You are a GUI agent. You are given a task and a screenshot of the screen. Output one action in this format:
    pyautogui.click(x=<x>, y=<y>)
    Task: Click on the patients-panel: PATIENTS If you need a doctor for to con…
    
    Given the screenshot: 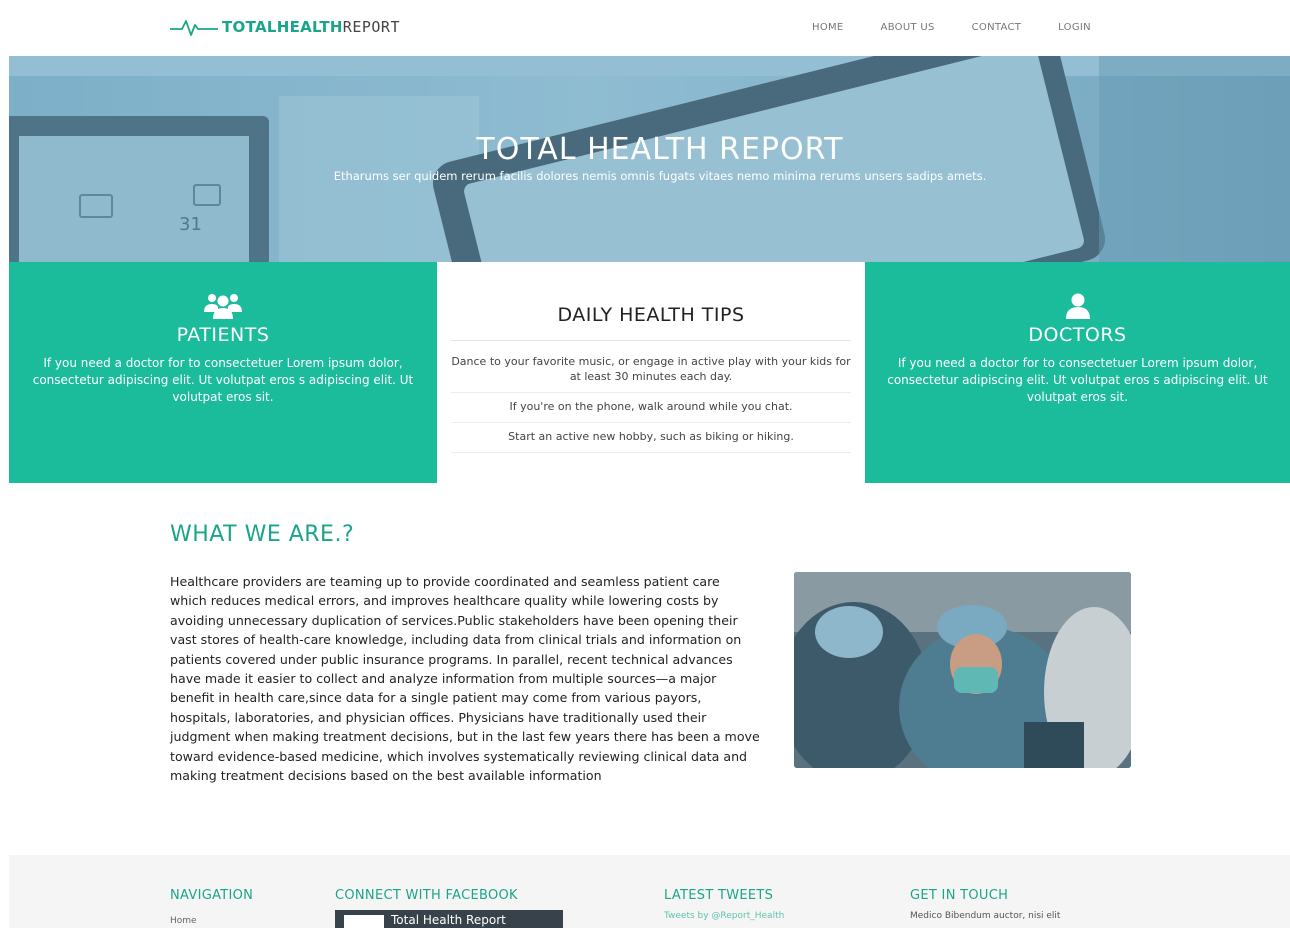 What is the action you would take?
    pyautogui.click(x=223, y=372)
    